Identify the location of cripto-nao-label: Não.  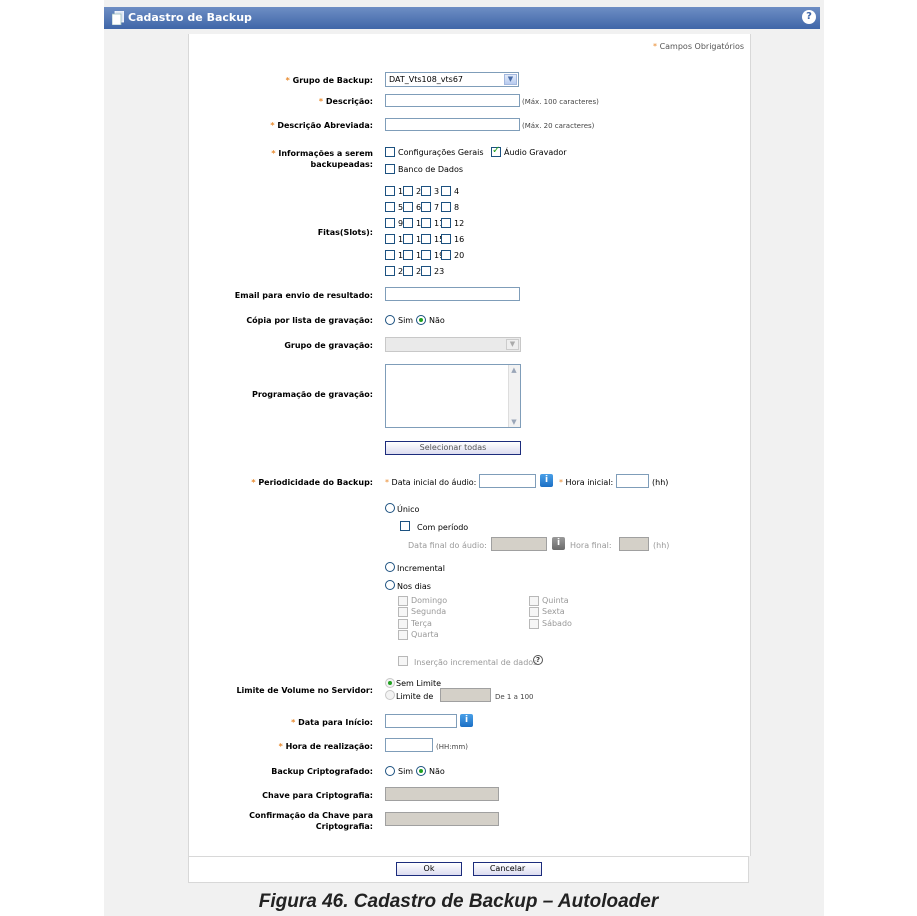
(437, 771).